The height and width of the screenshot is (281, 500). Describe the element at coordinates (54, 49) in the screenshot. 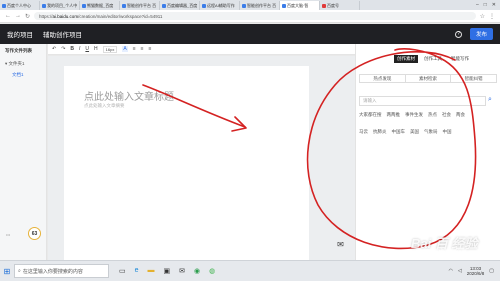

I see `undo-icon: ↶` at that location.